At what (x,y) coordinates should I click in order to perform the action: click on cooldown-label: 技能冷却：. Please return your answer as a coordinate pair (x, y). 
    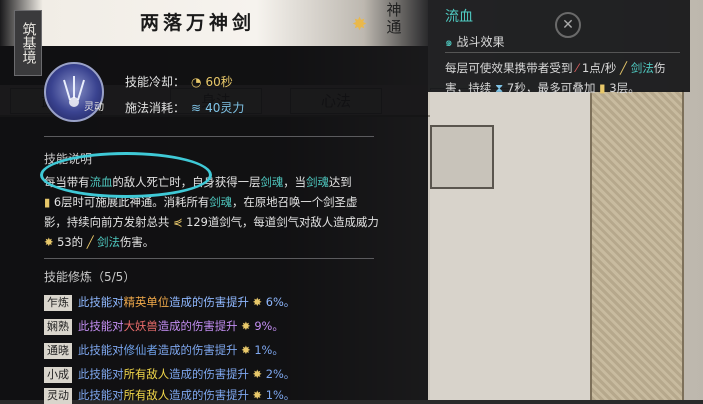
    Looking at the image, I should click on (155, 82).